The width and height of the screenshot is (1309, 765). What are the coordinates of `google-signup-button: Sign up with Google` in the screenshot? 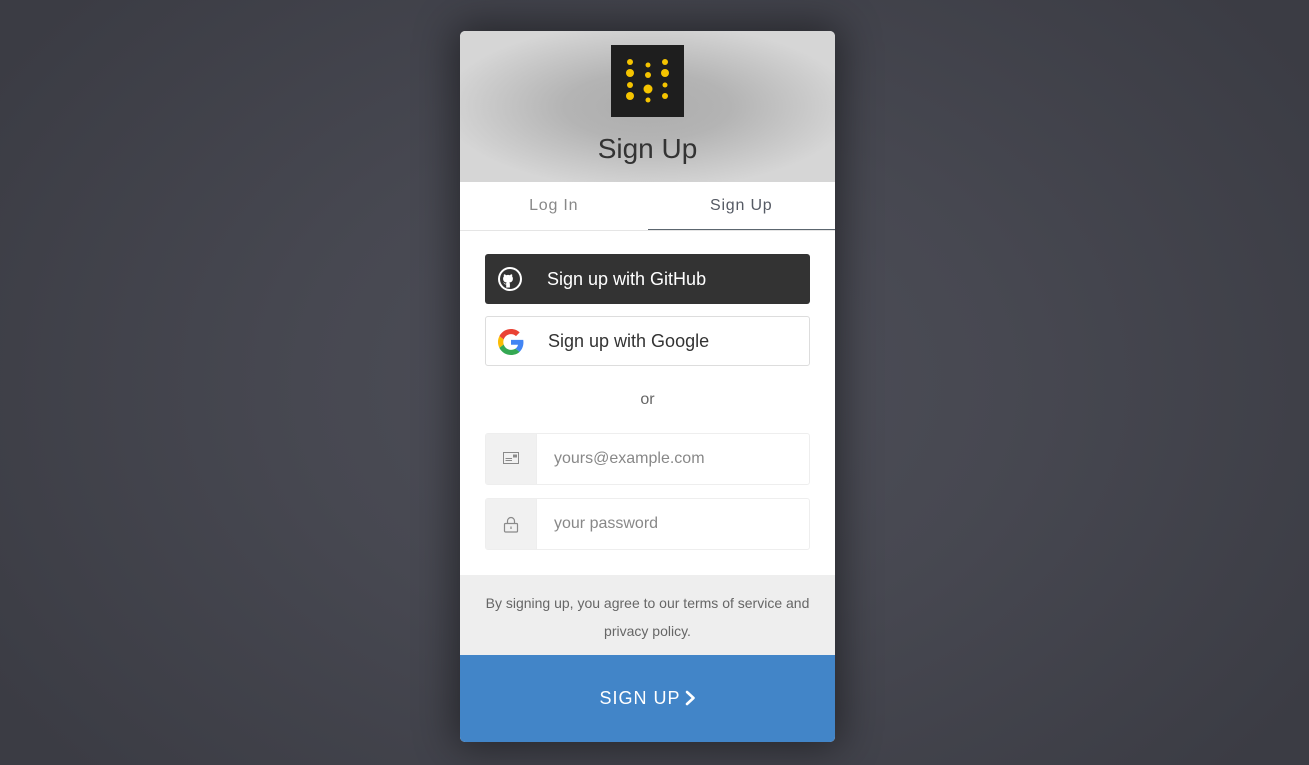 It's located at (647, 341).